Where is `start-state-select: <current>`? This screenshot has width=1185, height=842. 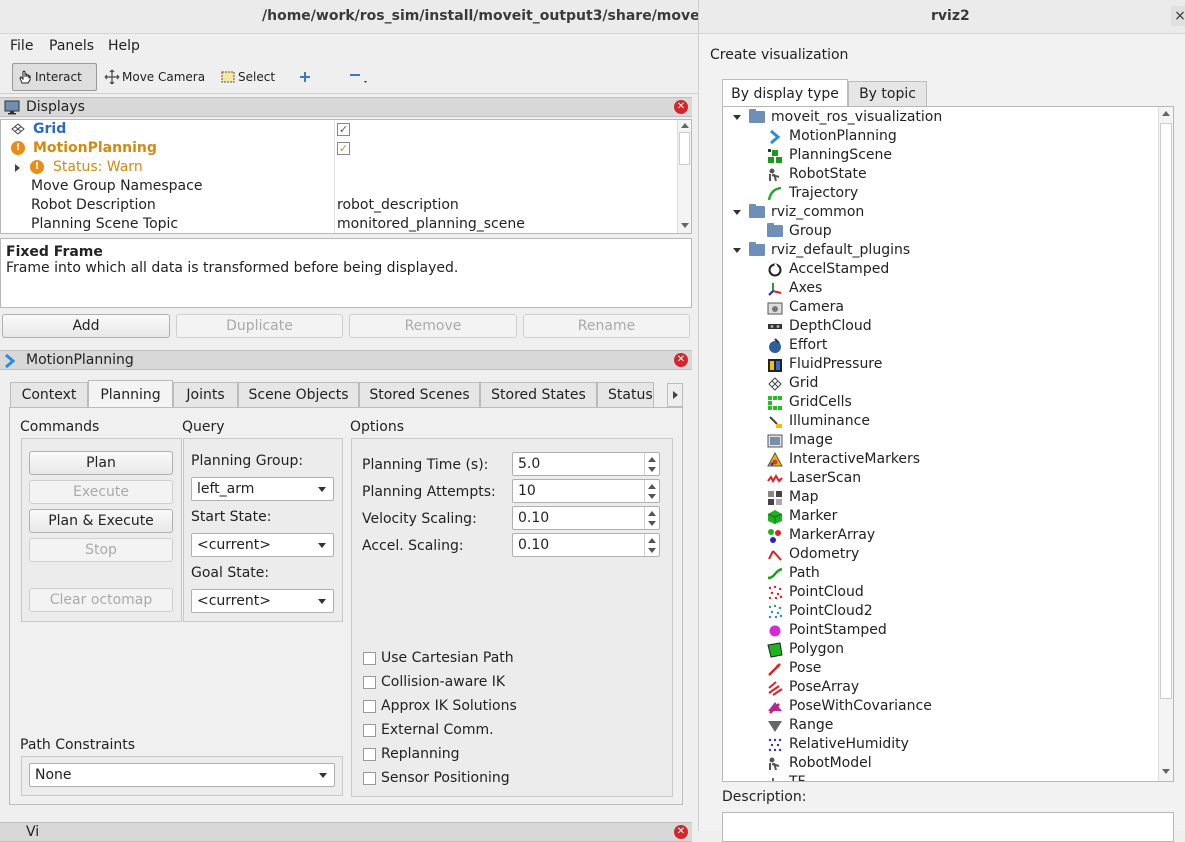
start-state-select: <current> is located at coordinates (262, 545).